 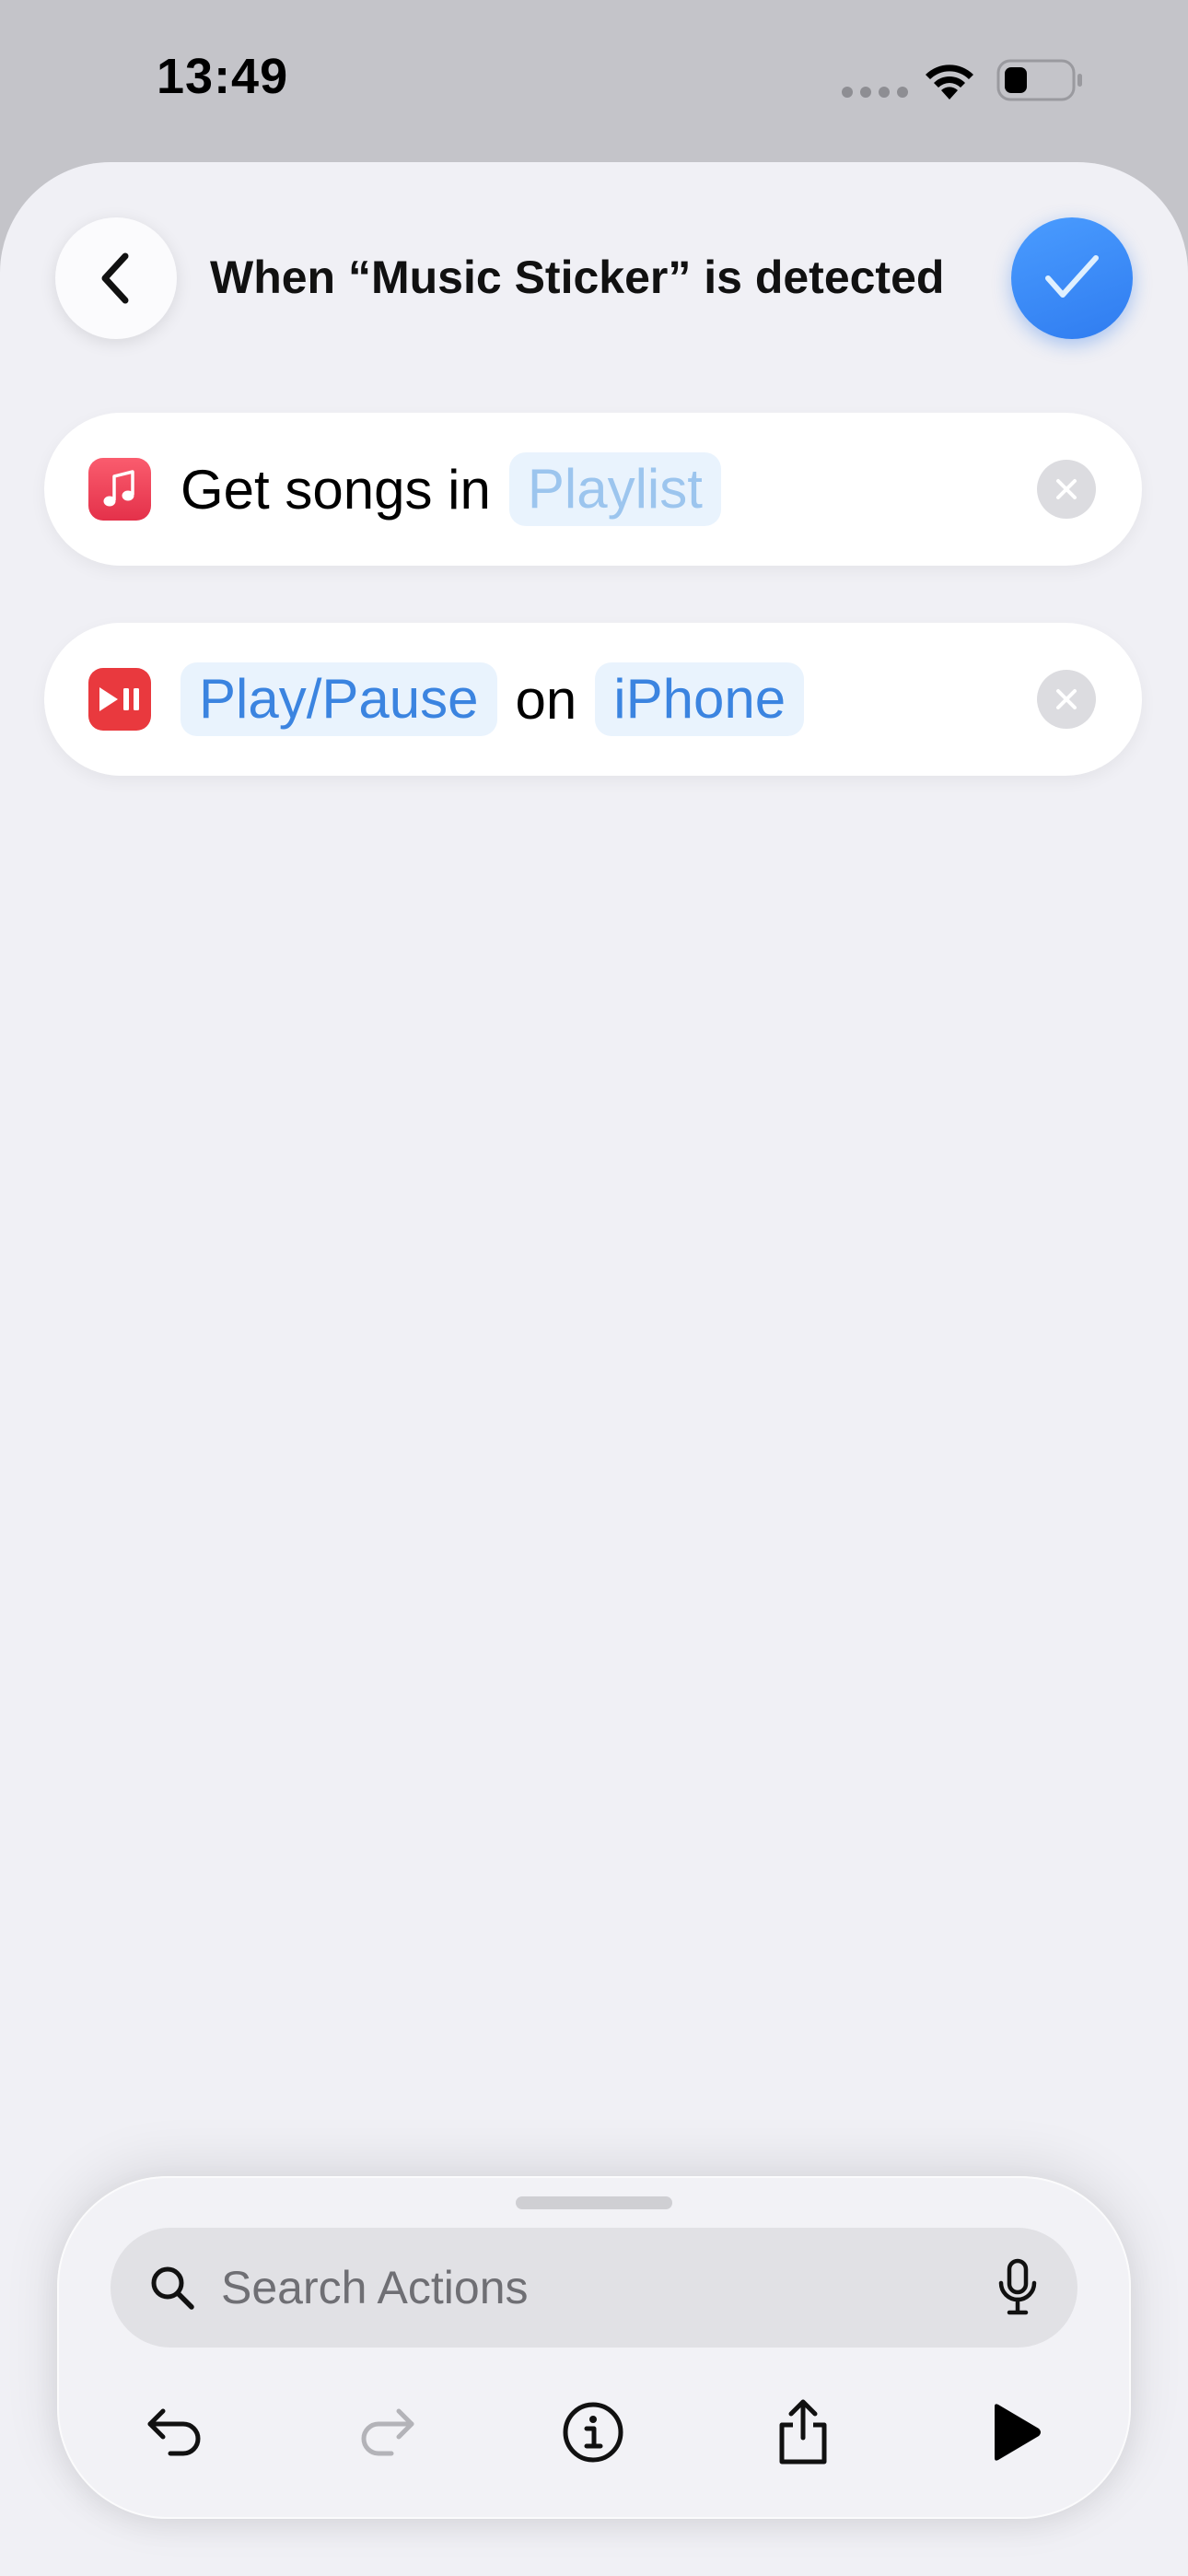 What do you see at coordinates (594, 2202) in the screenshot?
I see `sheet-grabber` at bounding box center [594, 2202].